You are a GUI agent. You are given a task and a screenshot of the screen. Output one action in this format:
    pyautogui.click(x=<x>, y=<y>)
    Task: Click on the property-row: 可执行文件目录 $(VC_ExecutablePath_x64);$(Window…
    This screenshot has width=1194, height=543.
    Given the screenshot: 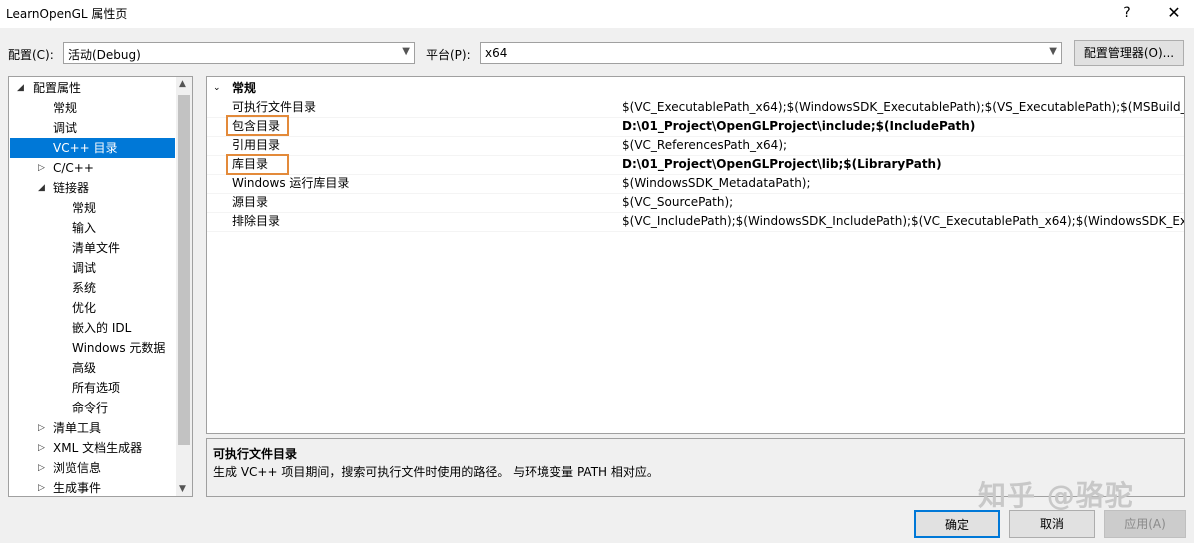 What is the action you would take?
    pyautogui.click(x=695, y=107)
    